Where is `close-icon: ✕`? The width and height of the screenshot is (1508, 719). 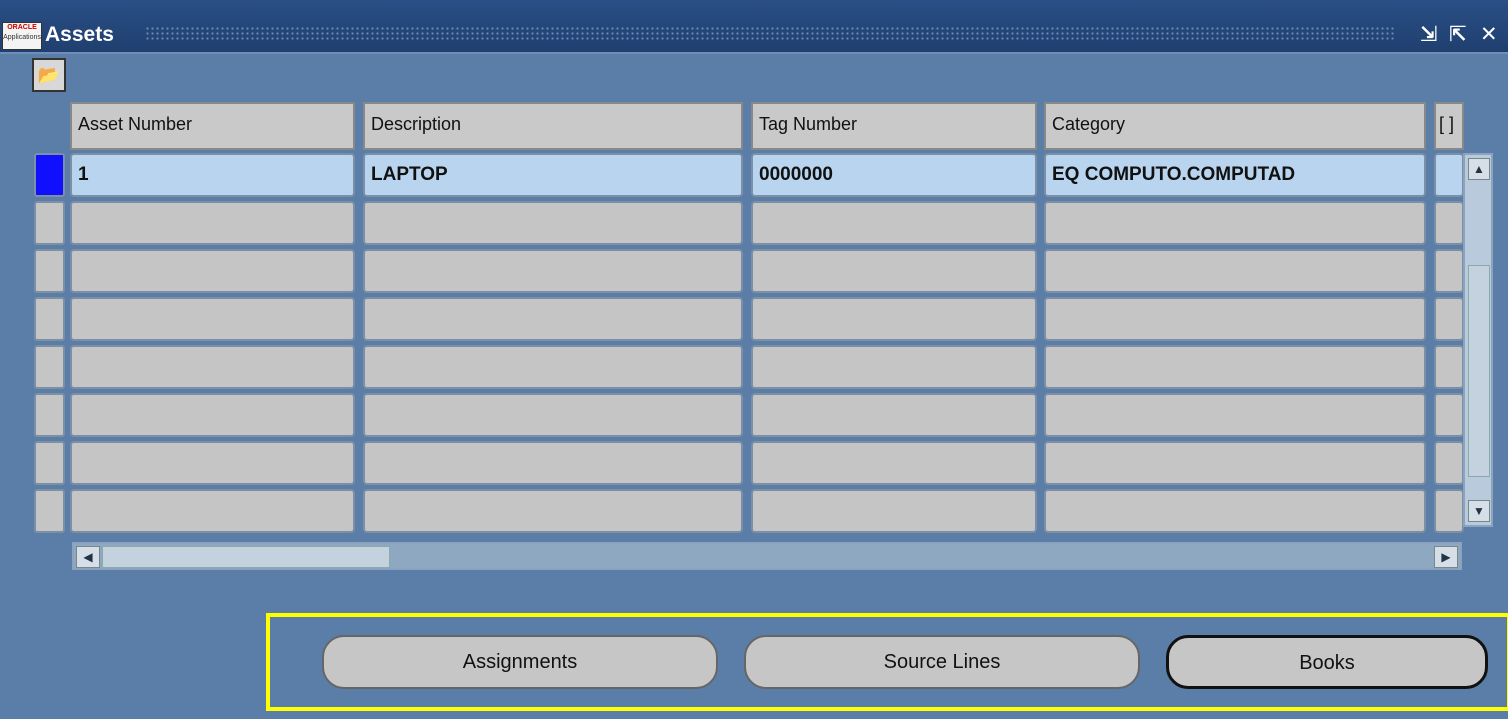 close-icon: ✕ is located at coordinates (1489, 34).